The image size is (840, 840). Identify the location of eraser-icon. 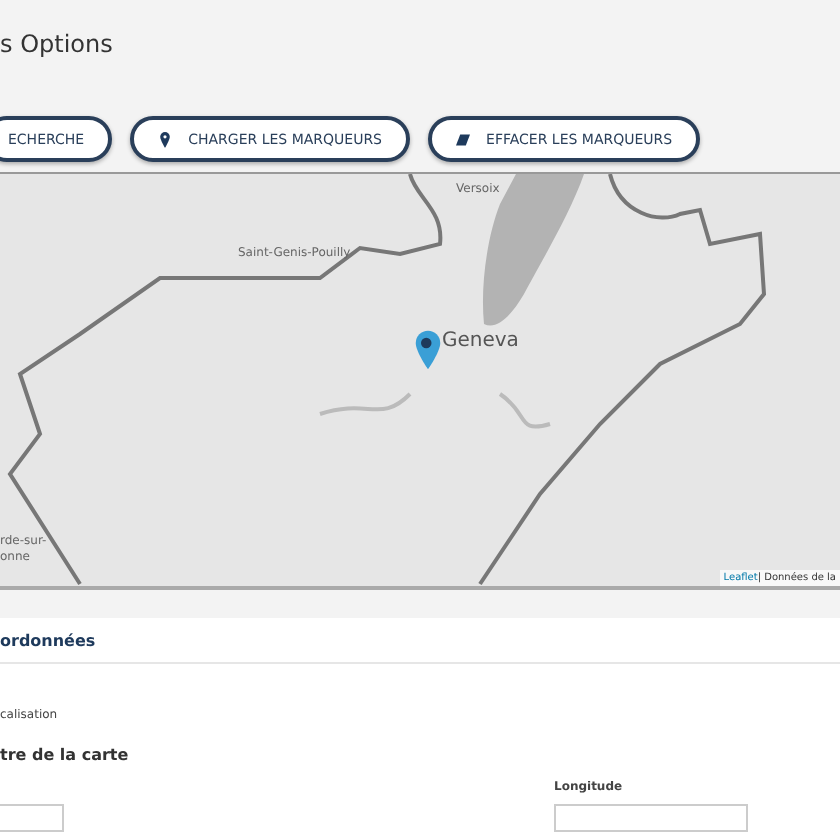
(463, 139).